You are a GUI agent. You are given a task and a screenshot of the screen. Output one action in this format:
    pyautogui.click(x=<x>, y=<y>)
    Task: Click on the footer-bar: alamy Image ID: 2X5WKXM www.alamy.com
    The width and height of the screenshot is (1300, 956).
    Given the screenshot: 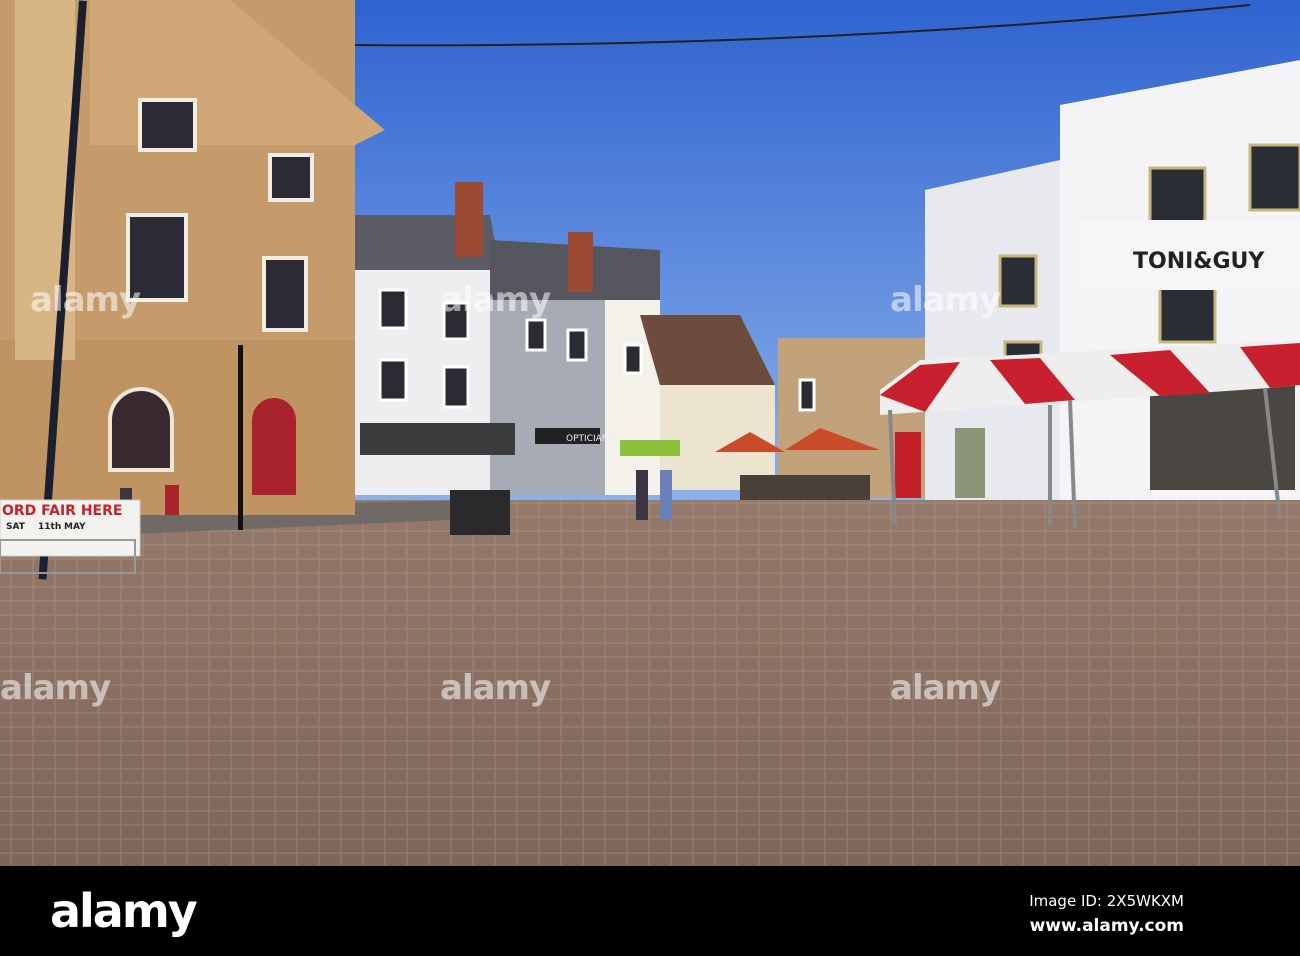 What is the action you would take?
    pyautogui.click(x=650, y=911)
    